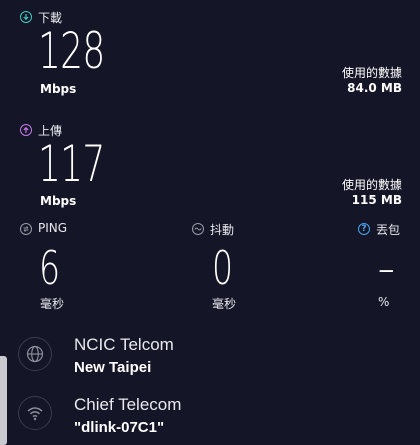 The image size is (420, 445). What do you see at coordinates (386, 268) in the screenshot?
I see `loss-value: –` at bounding box center [386, 268].